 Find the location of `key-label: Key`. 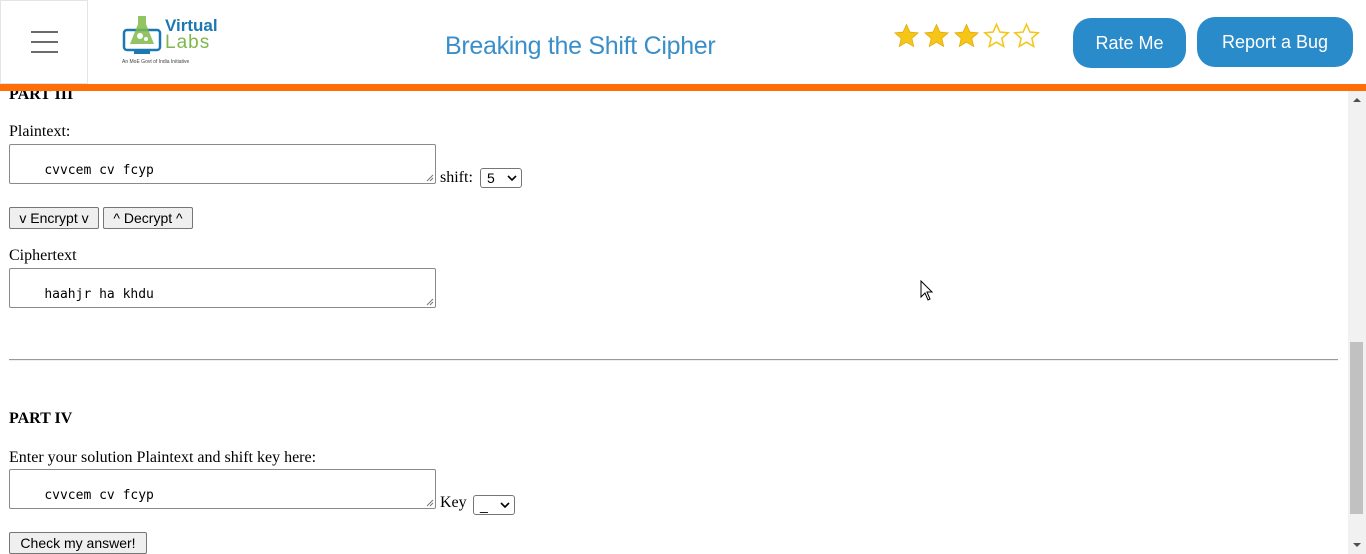

key-label: Key is located at coordinates (453, 502).